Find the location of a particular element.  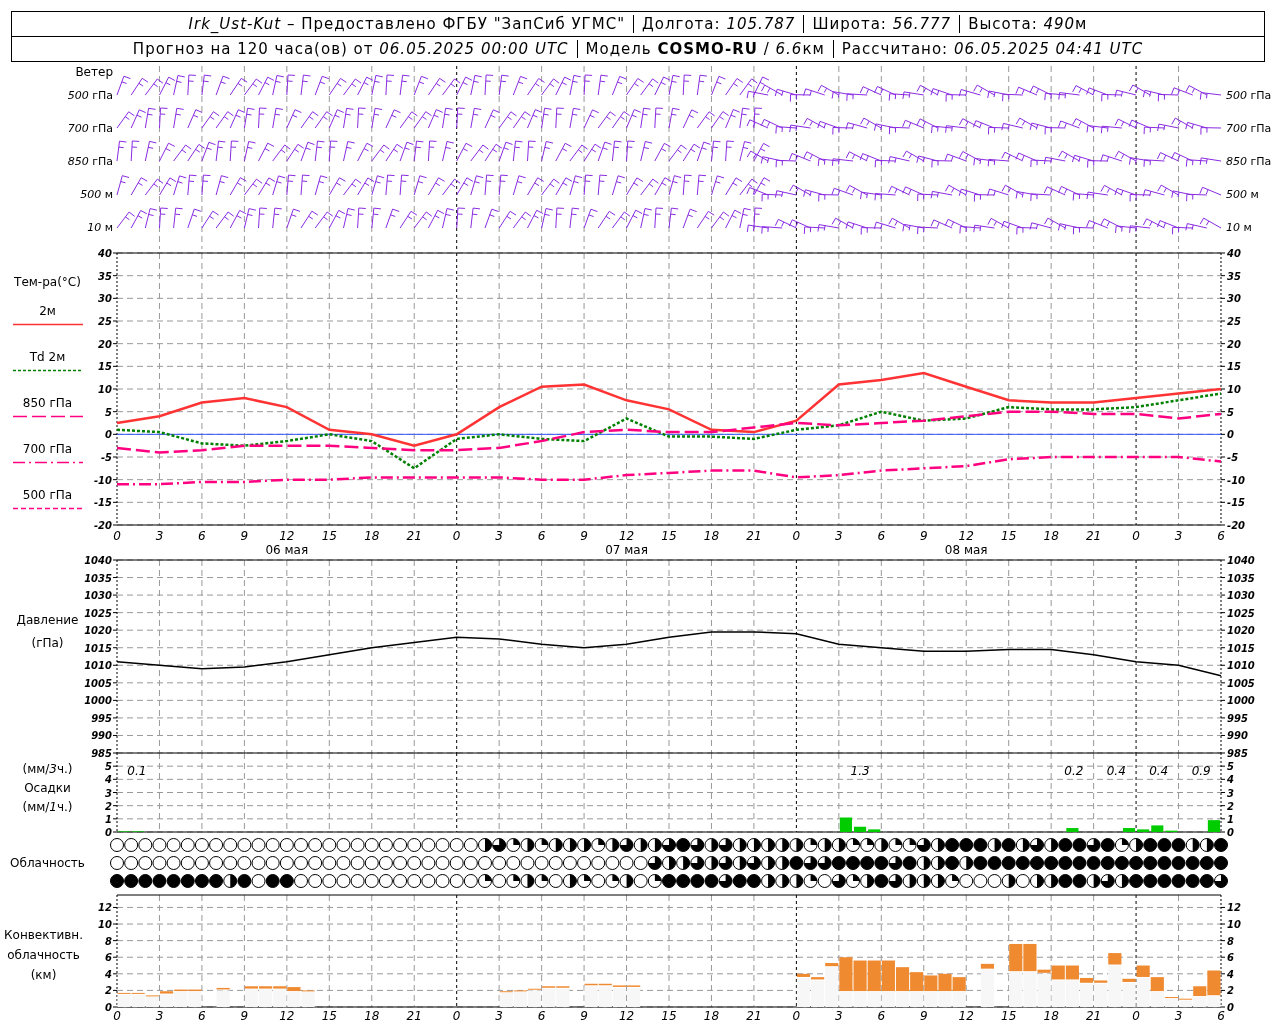

axis-tick-label: 990 is located at coordinates (101, 736).